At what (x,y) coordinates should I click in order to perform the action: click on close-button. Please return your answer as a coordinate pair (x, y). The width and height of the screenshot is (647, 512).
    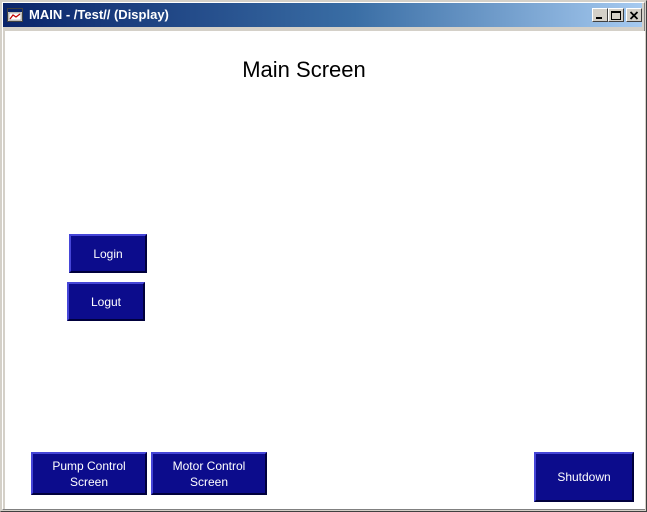
    Looking at the image, I should click on (634, 15).